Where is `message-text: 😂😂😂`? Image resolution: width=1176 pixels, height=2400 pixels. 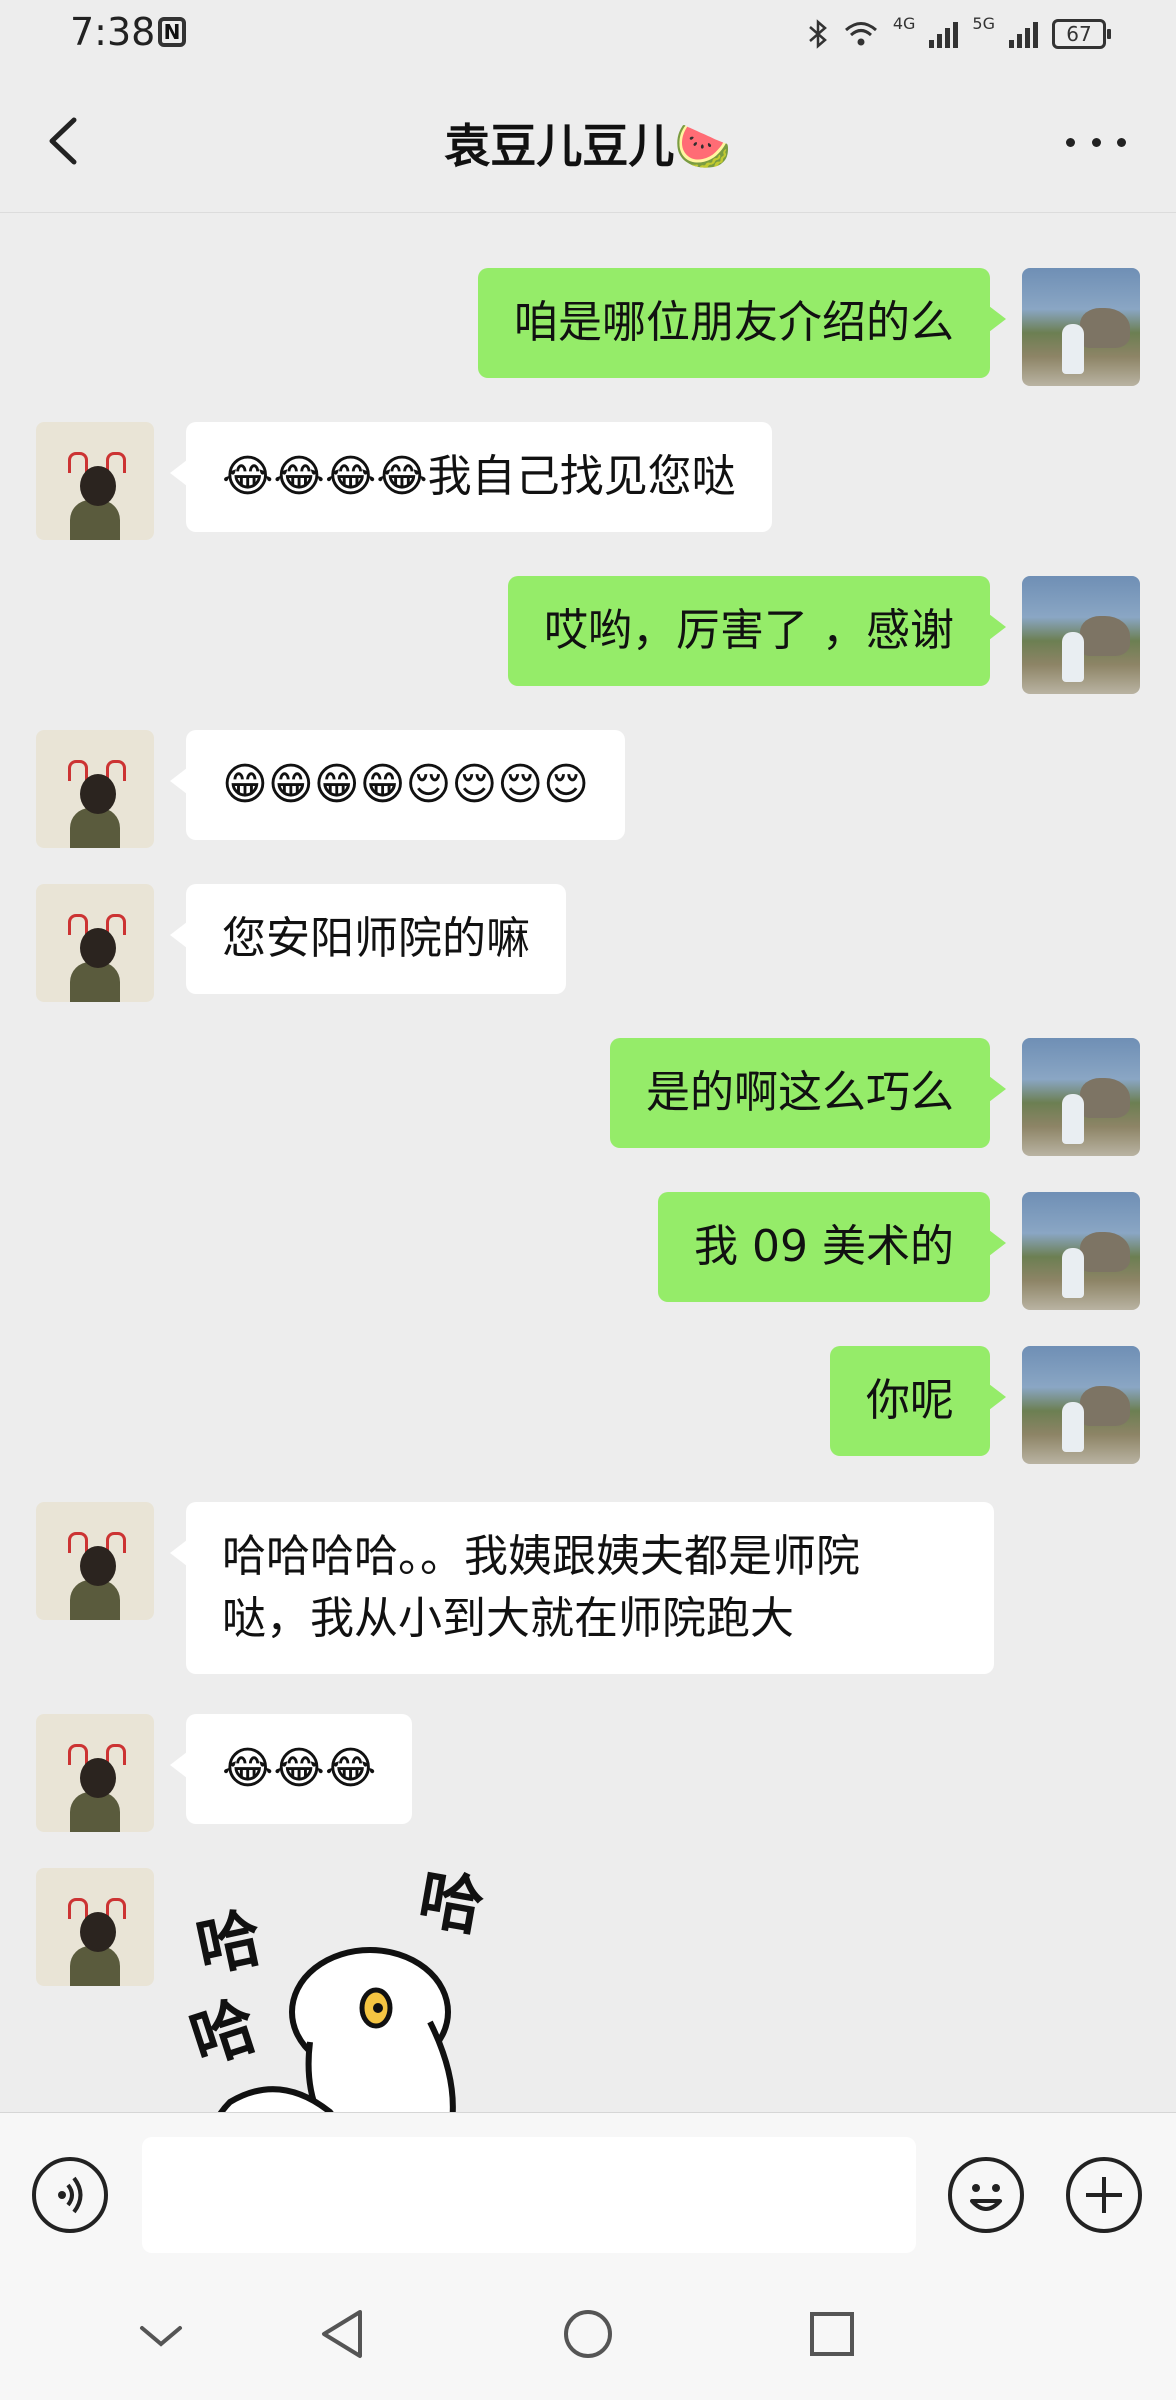
message-text: 😂😂😂 is located at coordinates (299, 1768).